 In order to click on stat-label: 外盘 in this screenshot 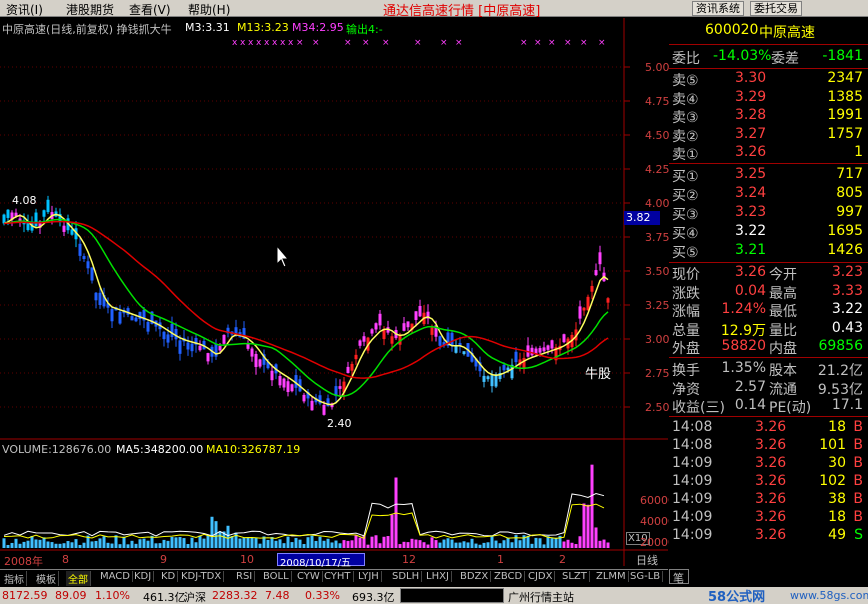, I will do `click(686, 349)`.